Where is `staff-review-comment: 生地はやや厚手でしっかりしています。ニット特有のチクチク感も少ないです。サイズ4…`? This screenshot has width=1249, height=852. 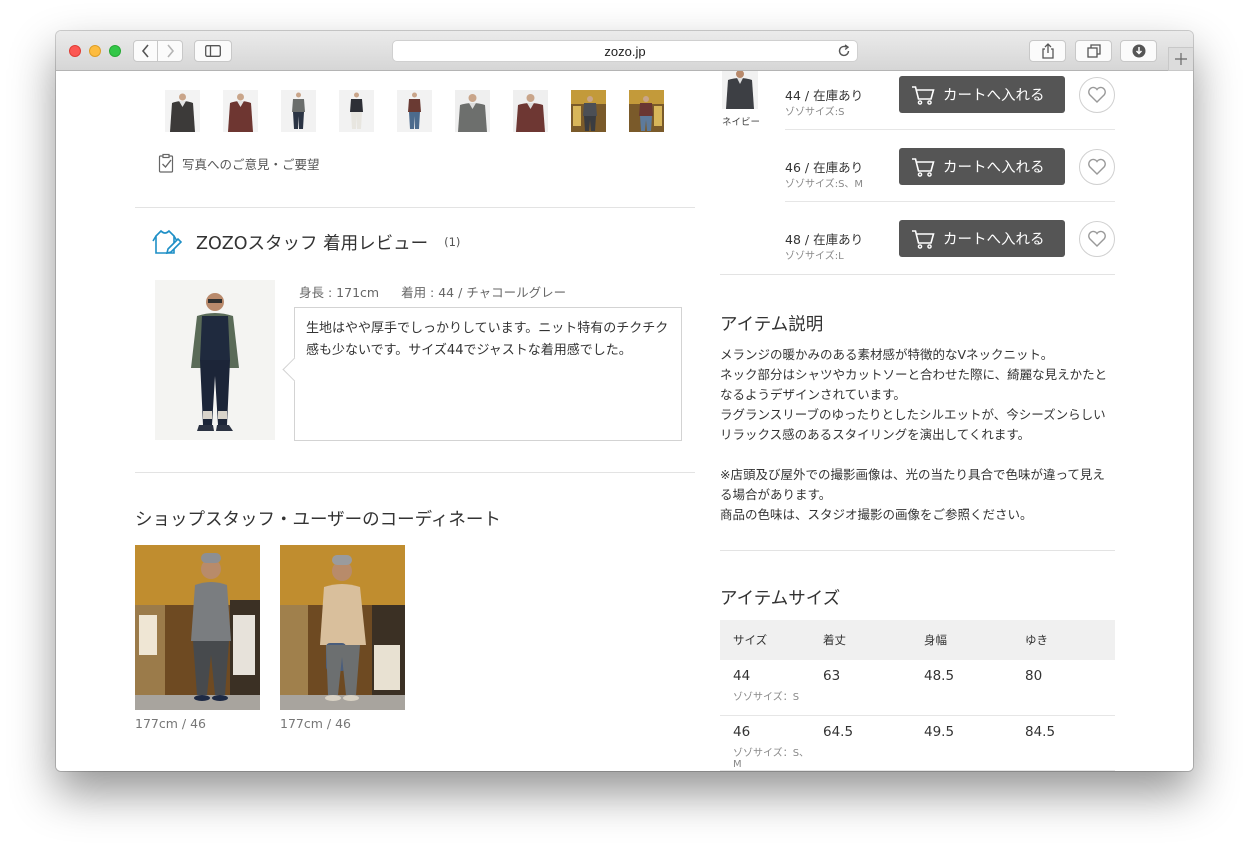
staff-review-comment: 生地はやや厚手でしっかりしています。ニット特有のチクチク感も少ないです。サイズ4… is located at coordinates (488, 374).